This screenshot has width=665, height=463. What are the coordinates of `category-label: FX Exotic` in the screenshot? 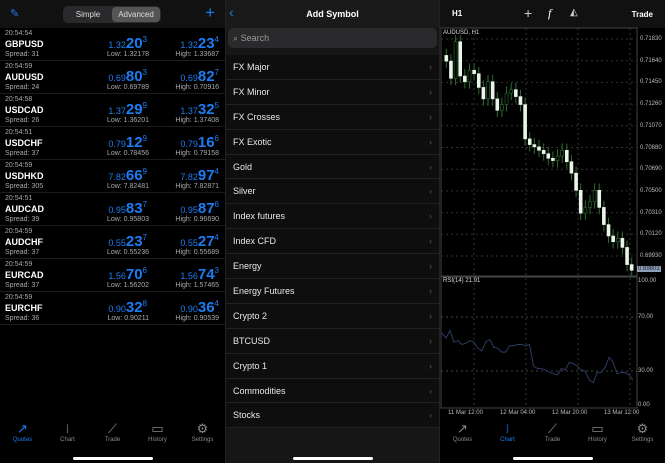 It's located at (252, 141).